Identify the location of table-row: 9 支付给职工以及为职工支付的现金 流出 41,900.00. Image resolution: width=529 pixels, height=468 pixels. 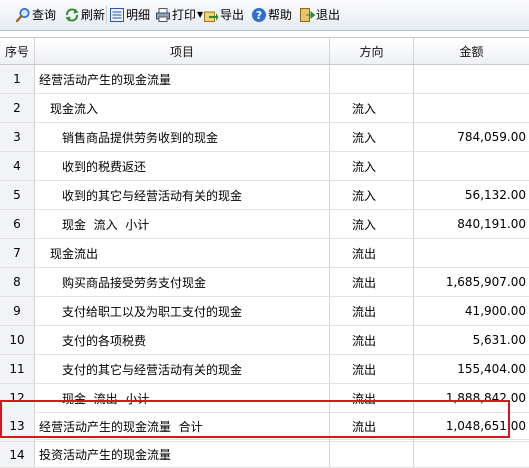
(264, 311).